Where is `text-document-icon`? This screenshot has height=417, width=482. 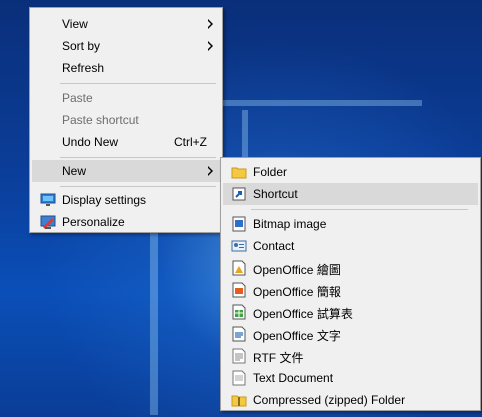 text-document-icon is located at coordinates (239, 378).